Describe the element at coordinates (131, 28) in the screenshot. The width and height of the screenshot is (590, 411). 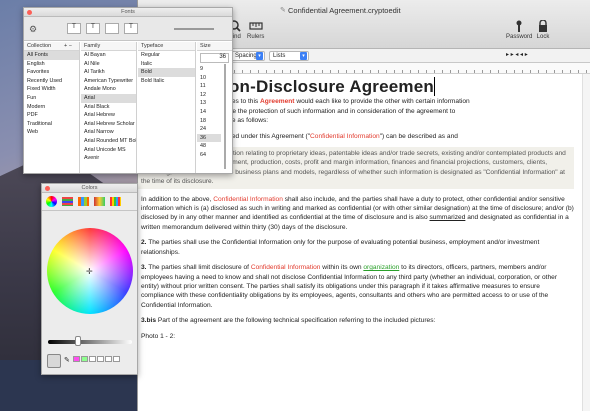
I see `shadow-icon: T` at that location.